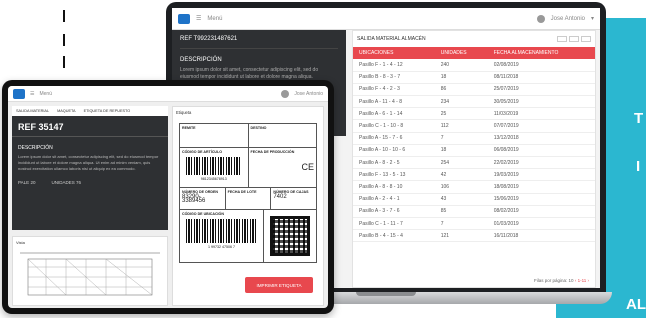 The height and width of the screenshot is (318, 646). What do you see at coordinates (394, 211) in the screenshot?
I see `table-cell: Pasillo A - 3 - 7 - 6` at bounding box center [394, 211].